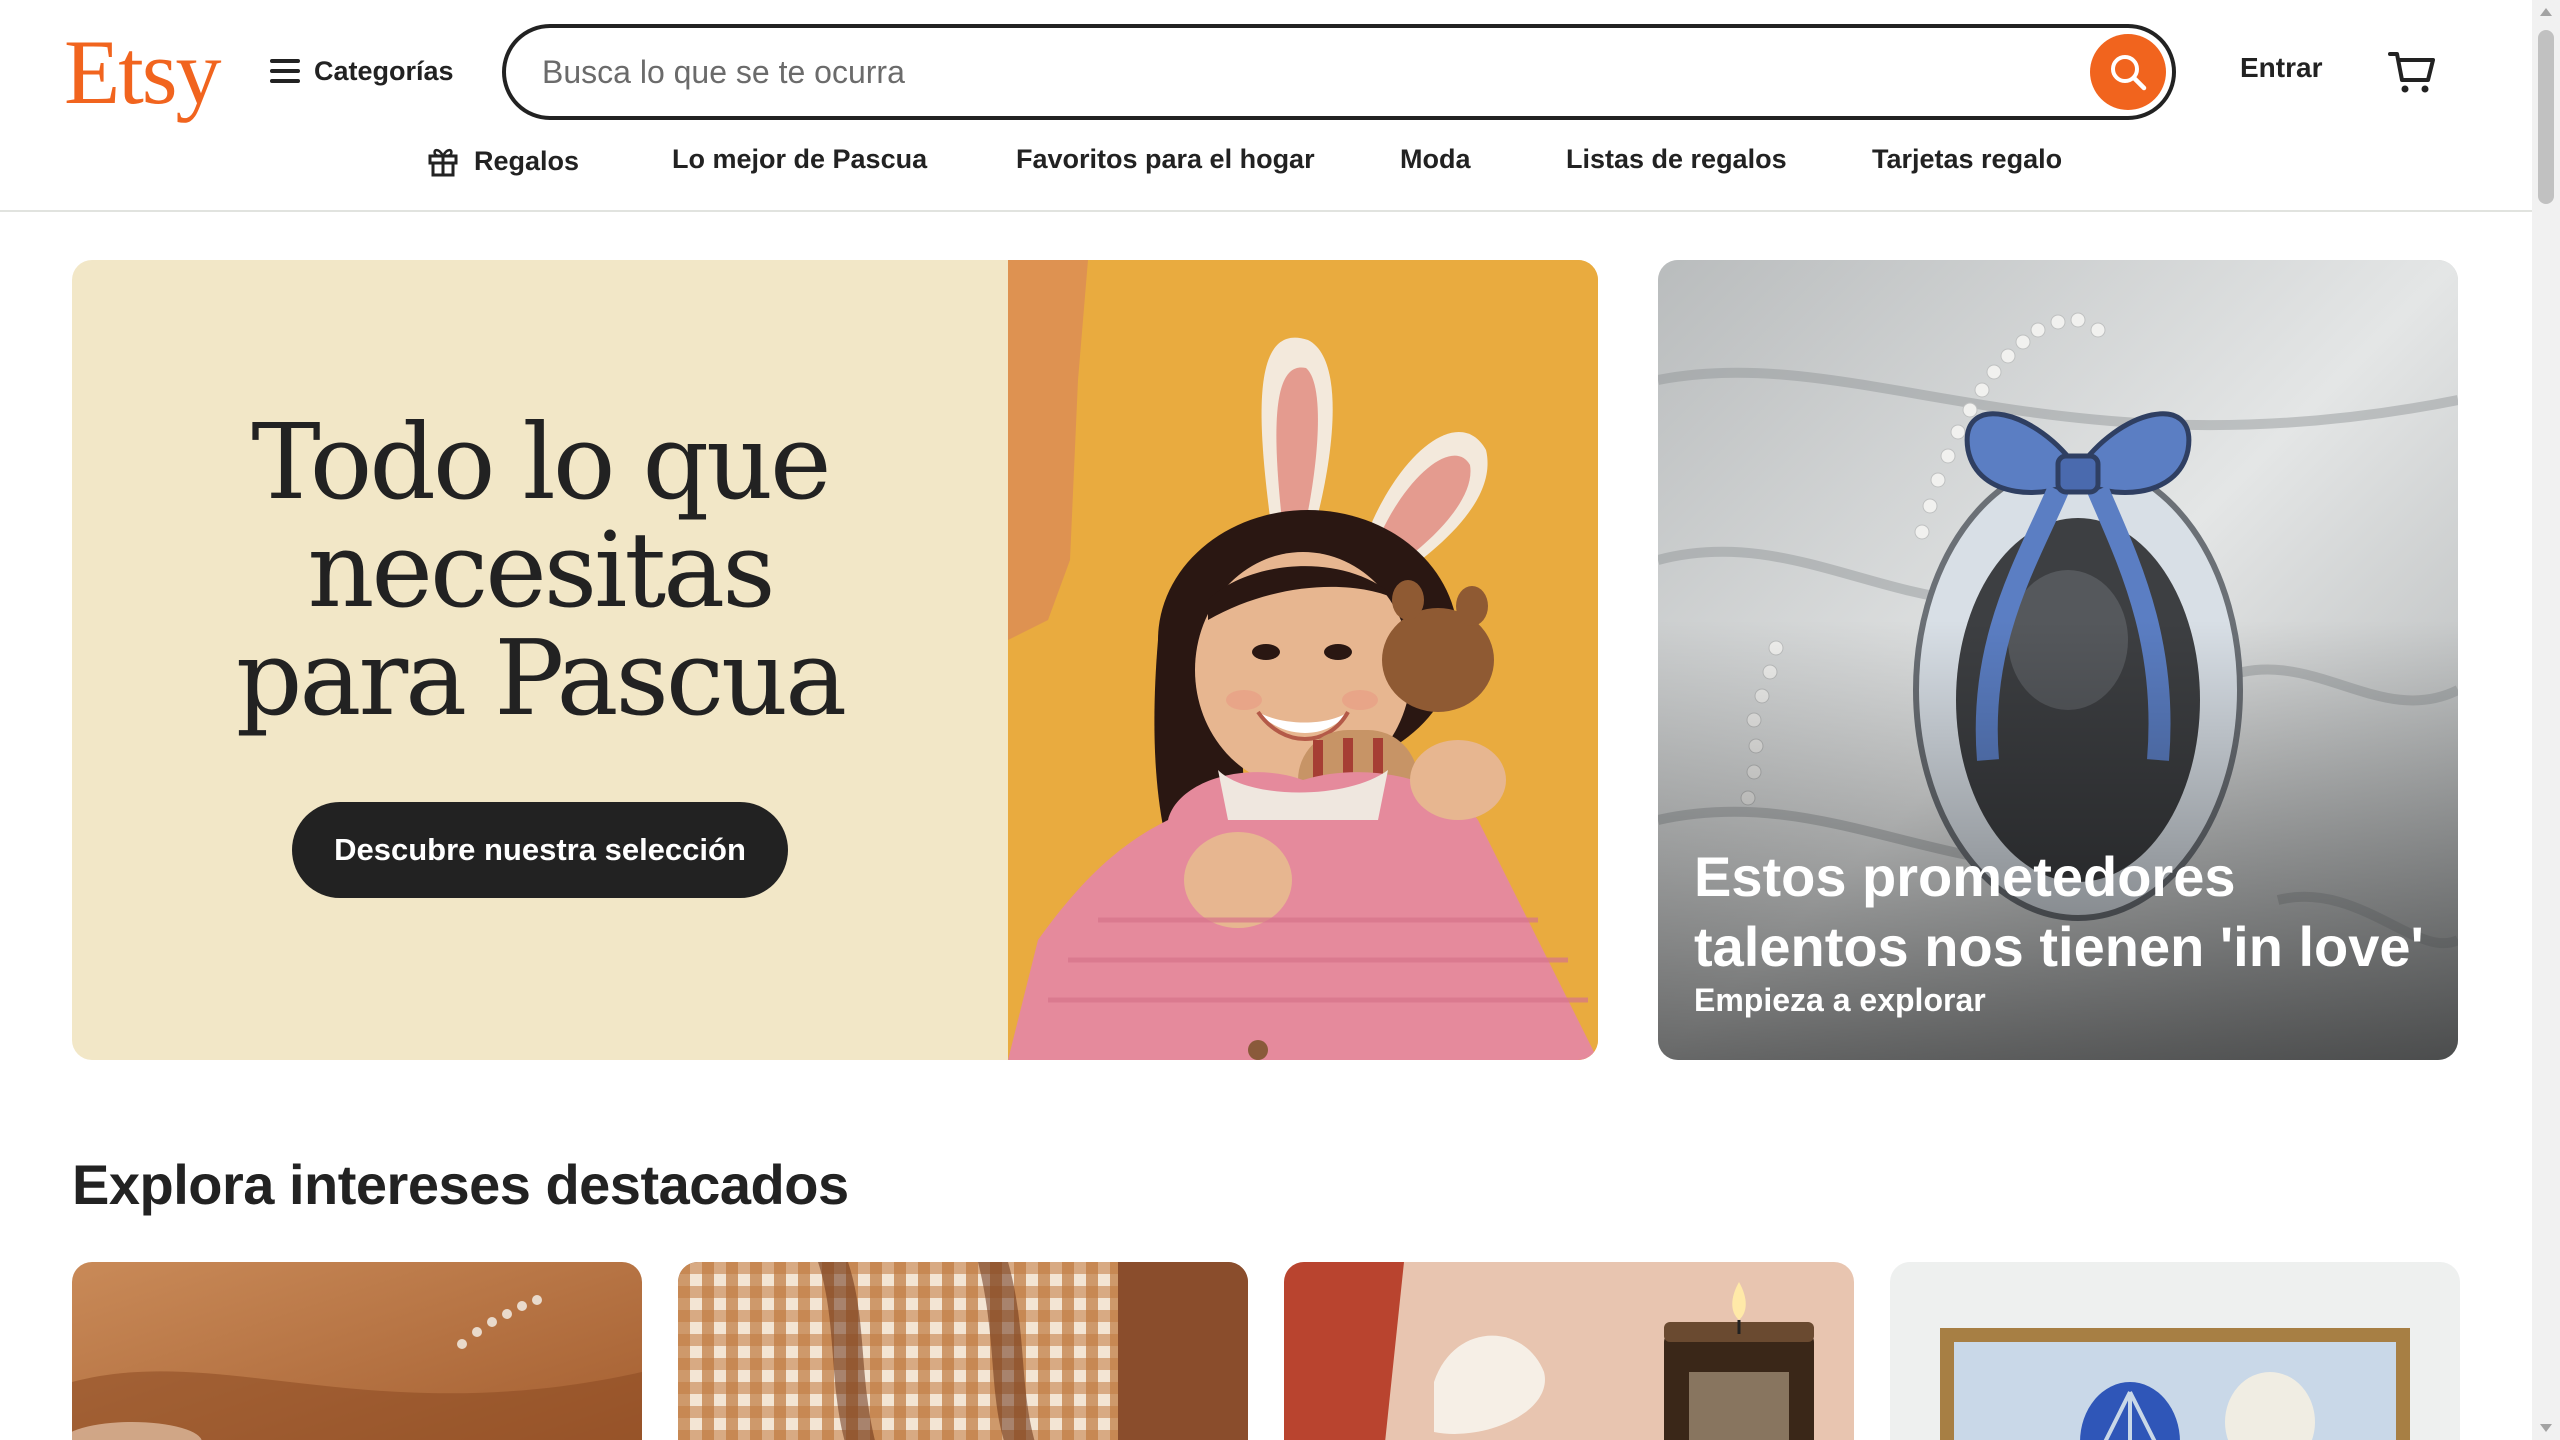 The height and width of the screenshot is (1440, 2560). What do you see at coordinates (1840, 1000) in the screenshot?
I see `start-exploring-link: Empieza a explorar` at bounding box center [1840, 1000].